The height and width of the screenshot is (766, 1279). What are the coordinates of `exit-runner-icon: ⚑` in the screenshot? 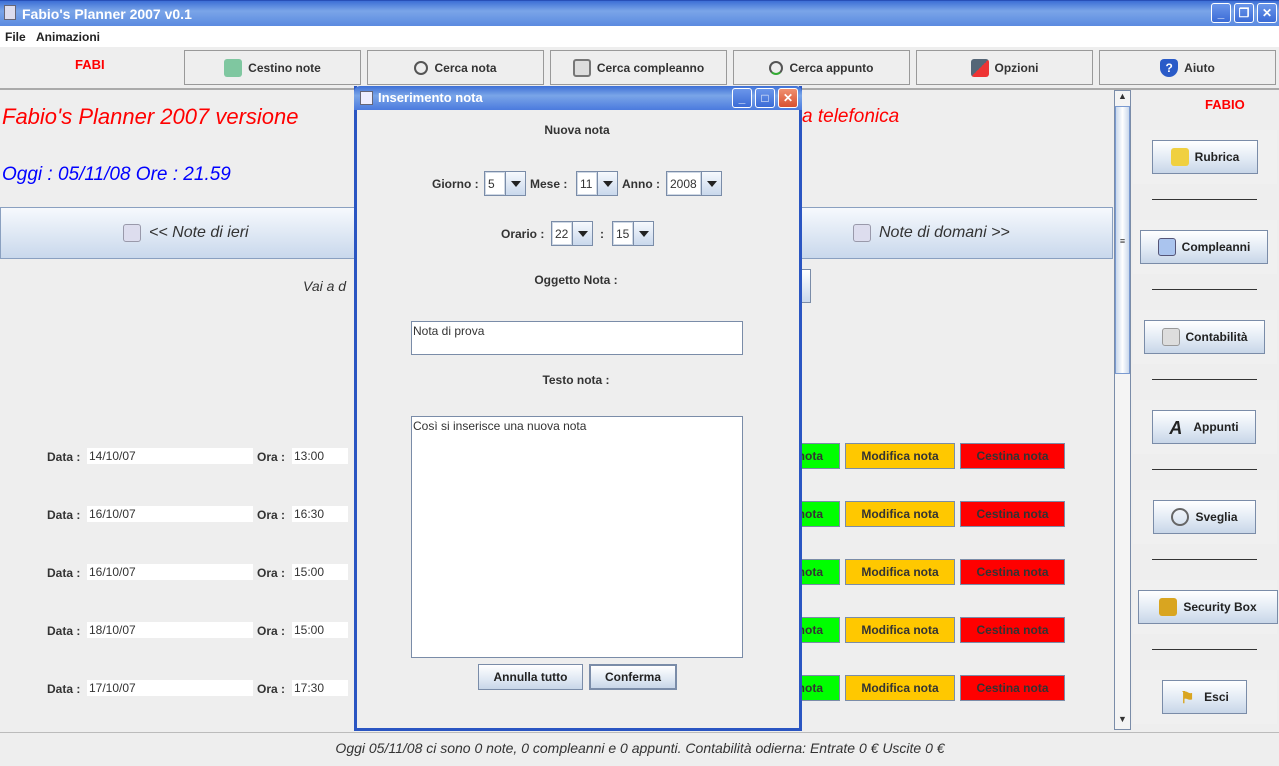 It's located at (1187, 698).